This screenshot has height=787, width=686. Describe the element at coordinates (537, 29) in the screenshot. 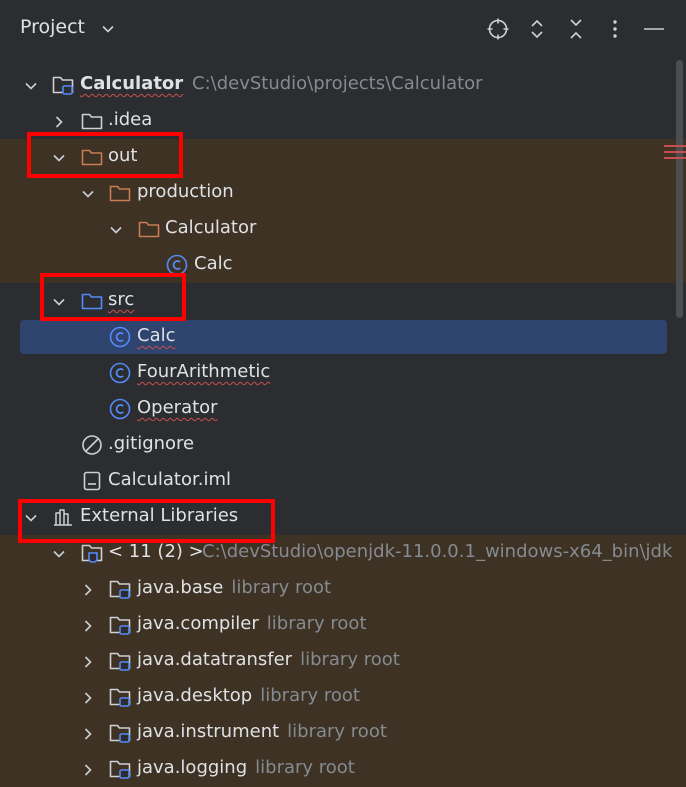

I see `expand-all-icon` at that location.